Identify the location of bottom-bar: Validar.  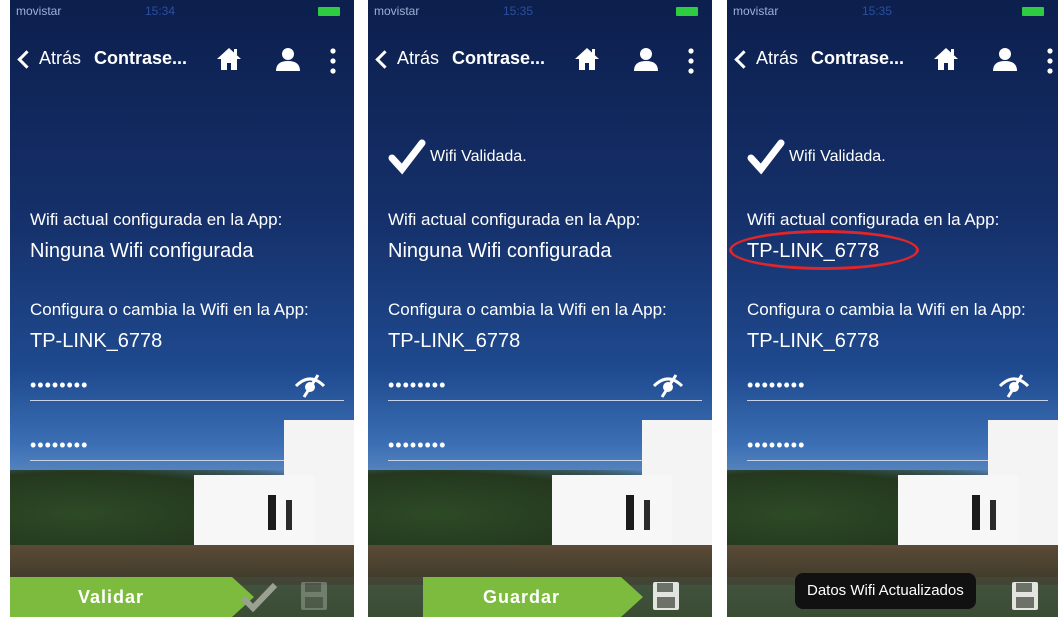
(182, 597).